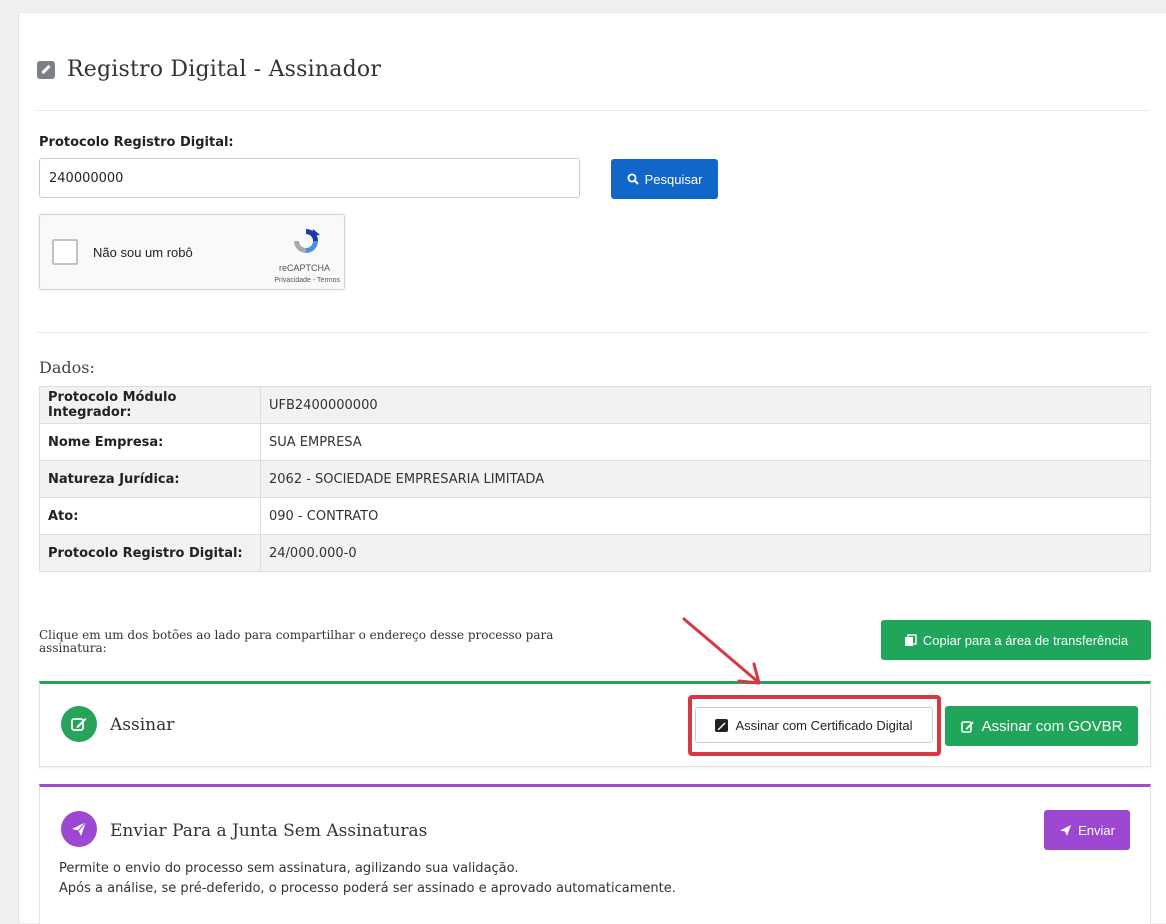 This screenshot has height=924, width=1166. I want to click on row-key: Nome Empresa:, so click(150, 442).